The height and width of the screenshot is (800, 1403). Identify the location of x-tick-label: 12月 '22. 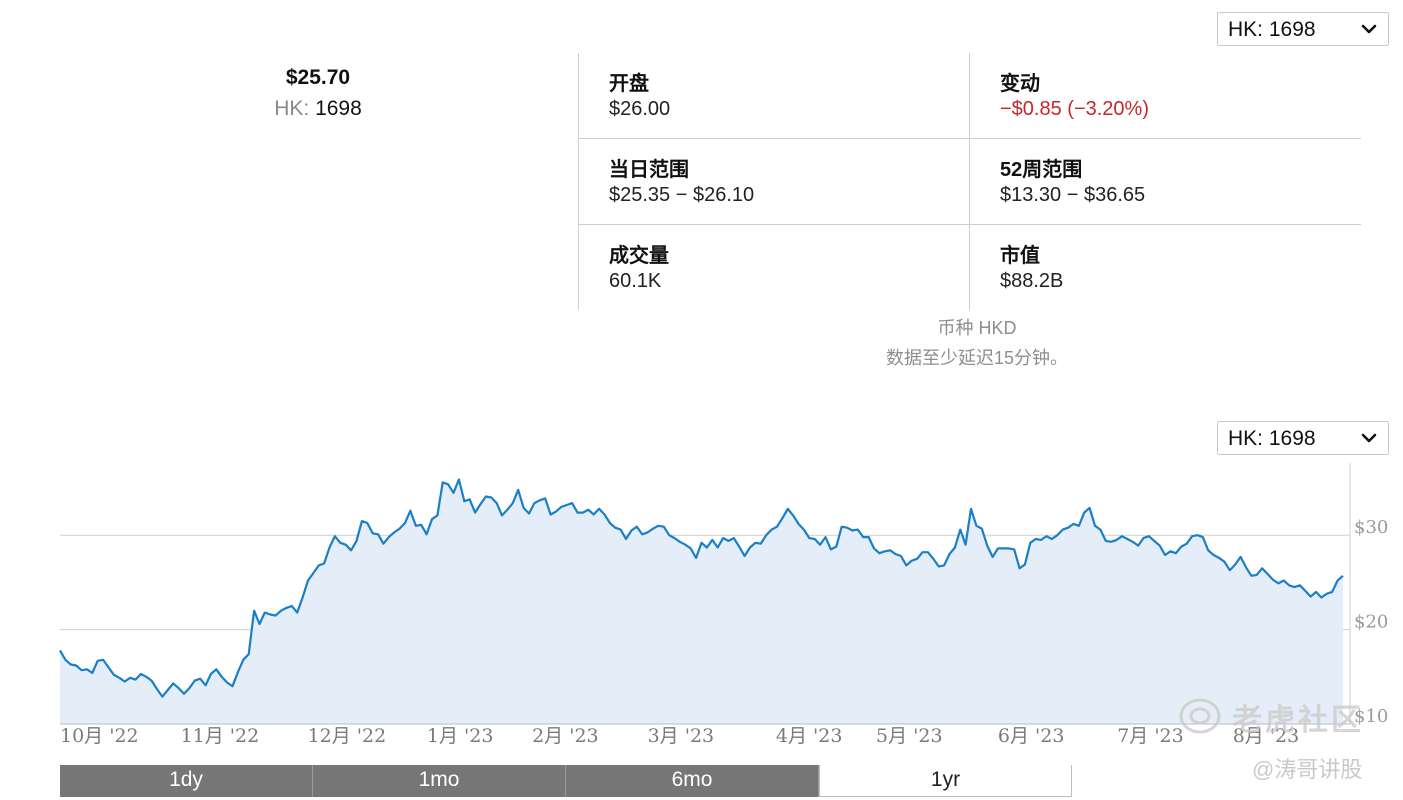
(347, 736).